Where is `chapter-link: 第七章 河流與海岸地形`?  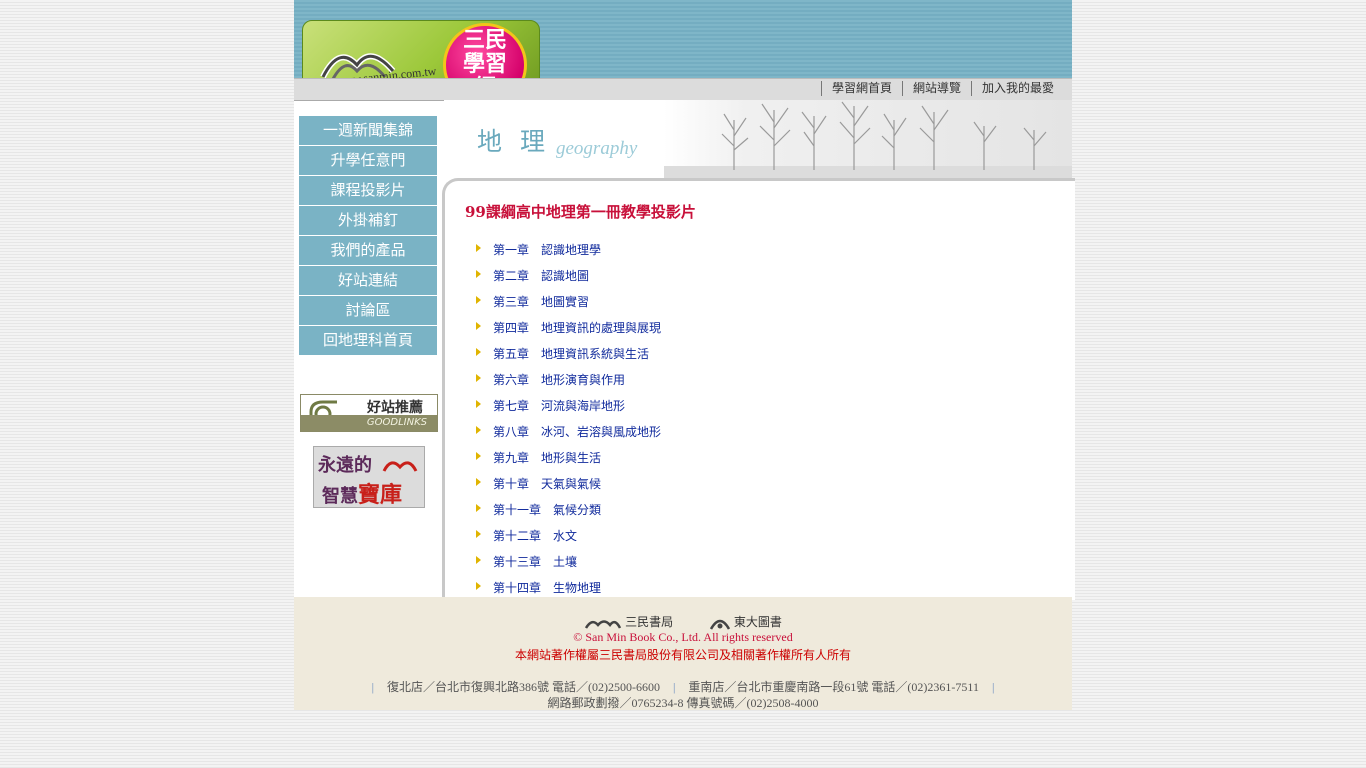
chapter-link: 第七章 河流與海岸地形 is located at coordinates (559, 405).